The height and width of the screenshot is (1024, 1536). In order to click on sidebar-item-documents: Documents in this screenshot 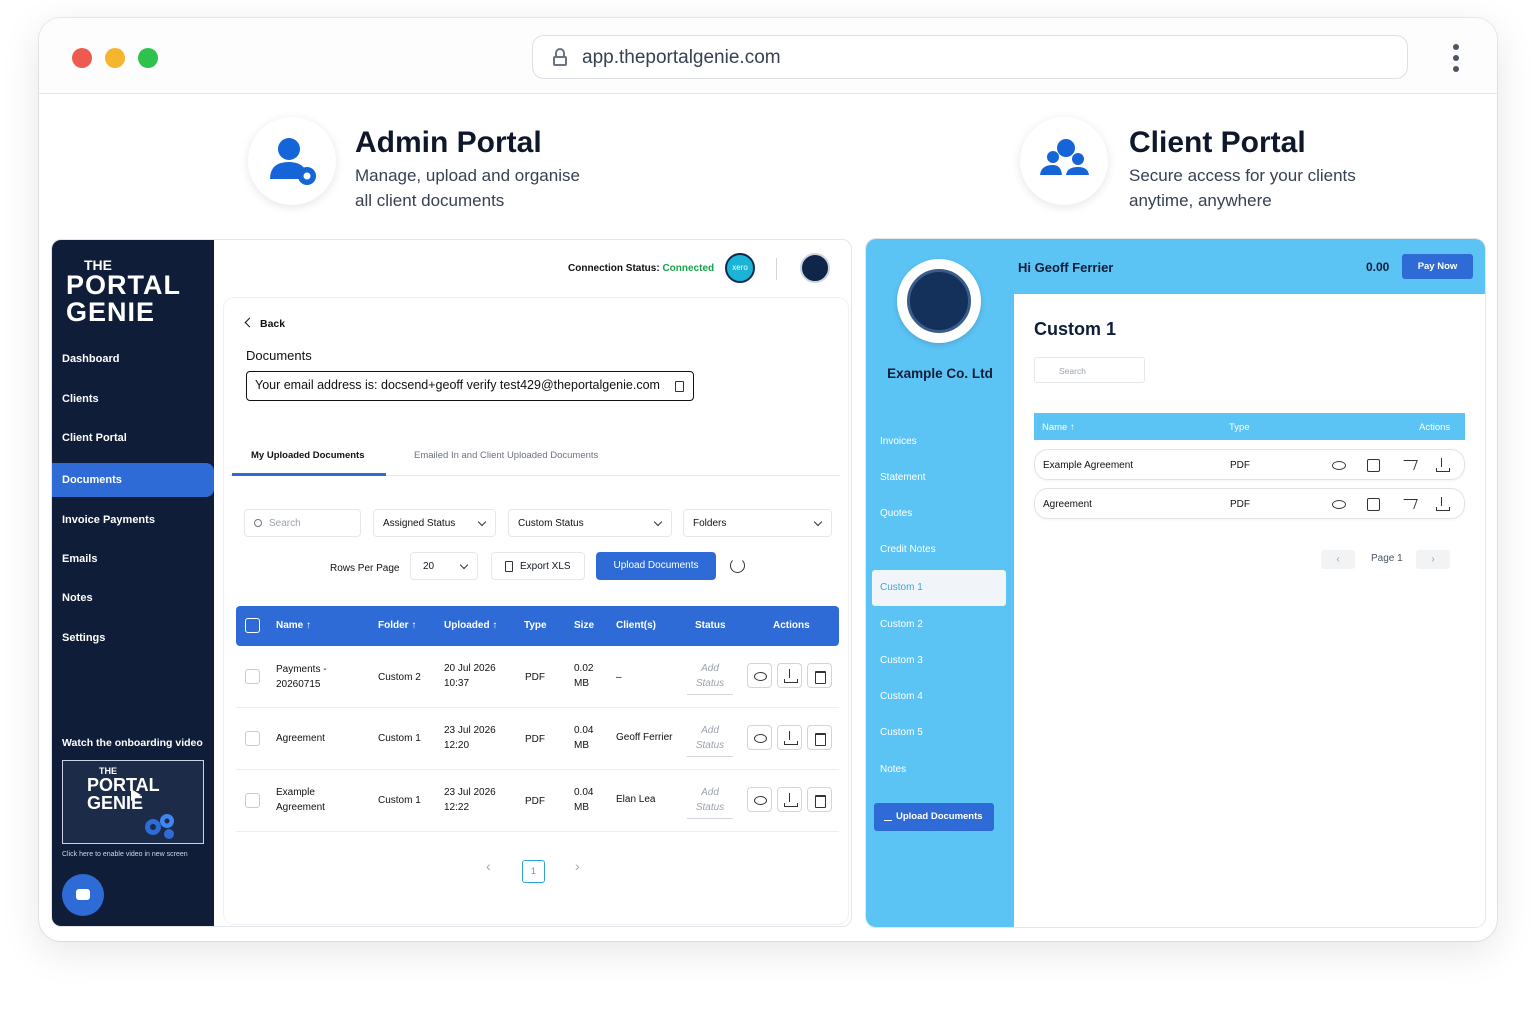, I will do `click(133, 480)`.